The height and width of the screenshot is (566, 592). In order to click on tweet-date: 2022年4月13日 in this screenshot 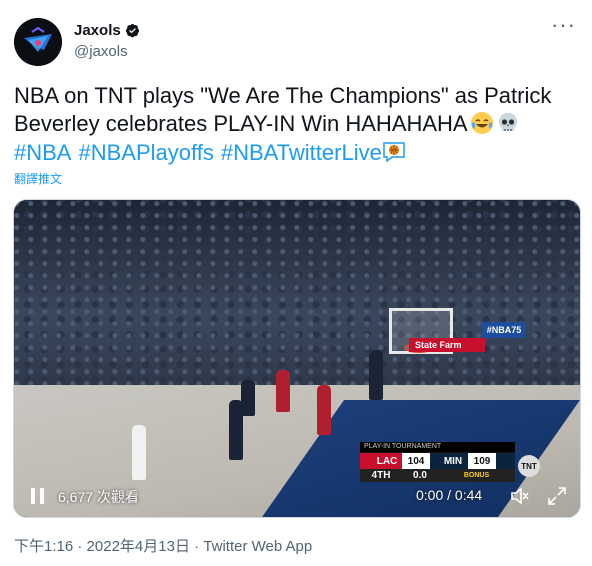, I will do `click(138, 546)`.